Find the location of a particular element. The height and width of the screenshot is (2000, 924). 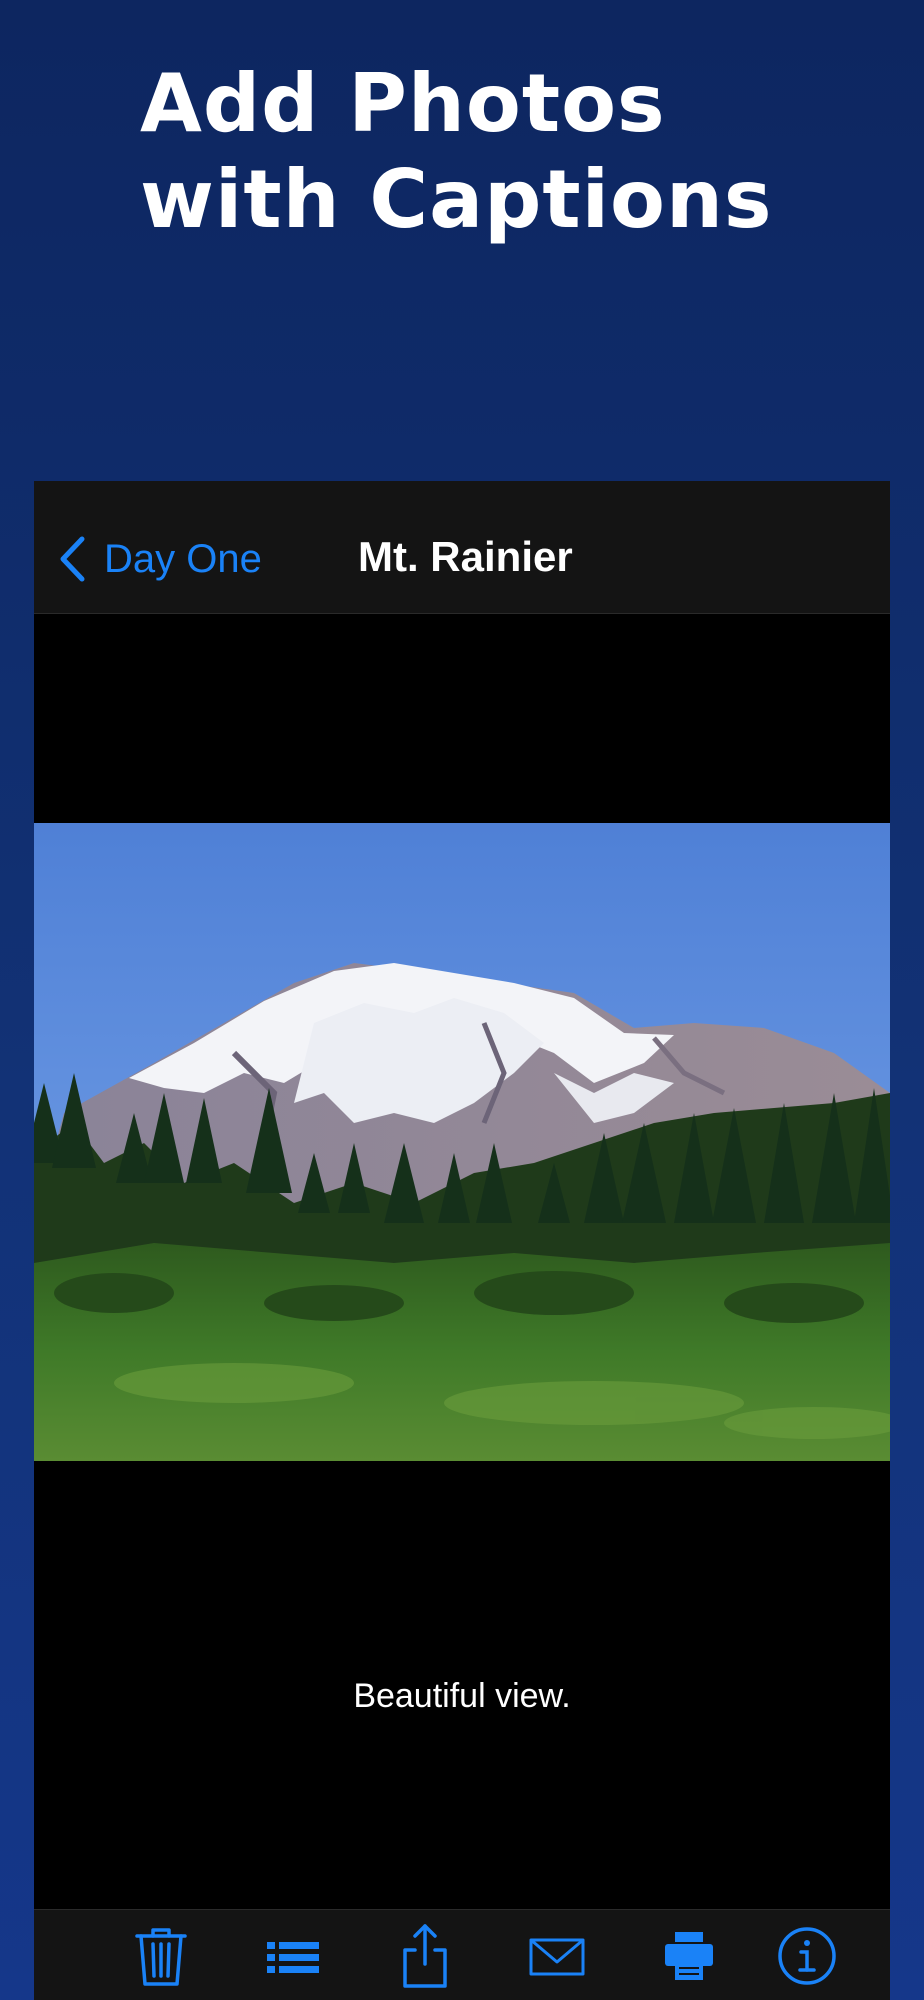

navigation-bar: Day One Mt. Rainier is located at coordinates (462, 547).